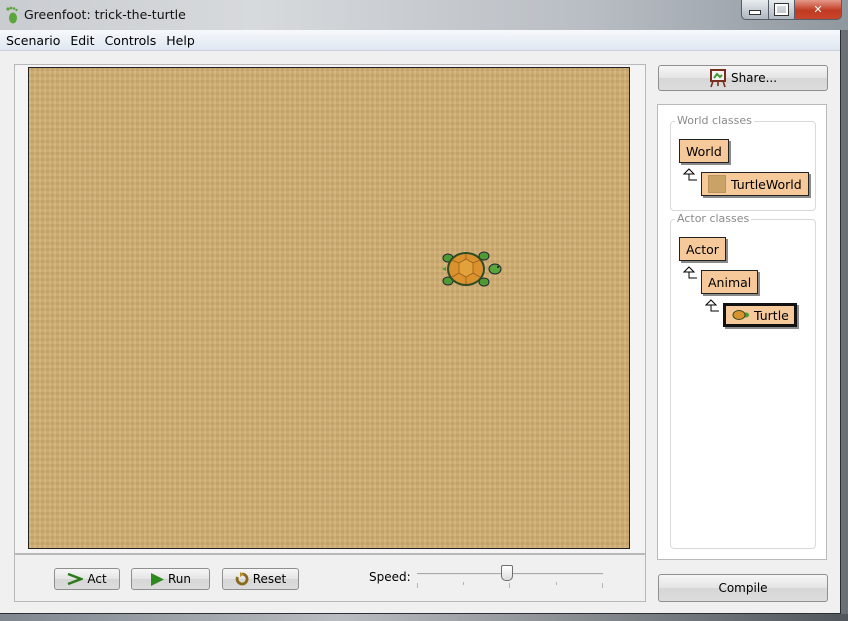 The image size is (848, 621). I want to click on class-turtleworld: TurtleWorld, so click(755, 184).